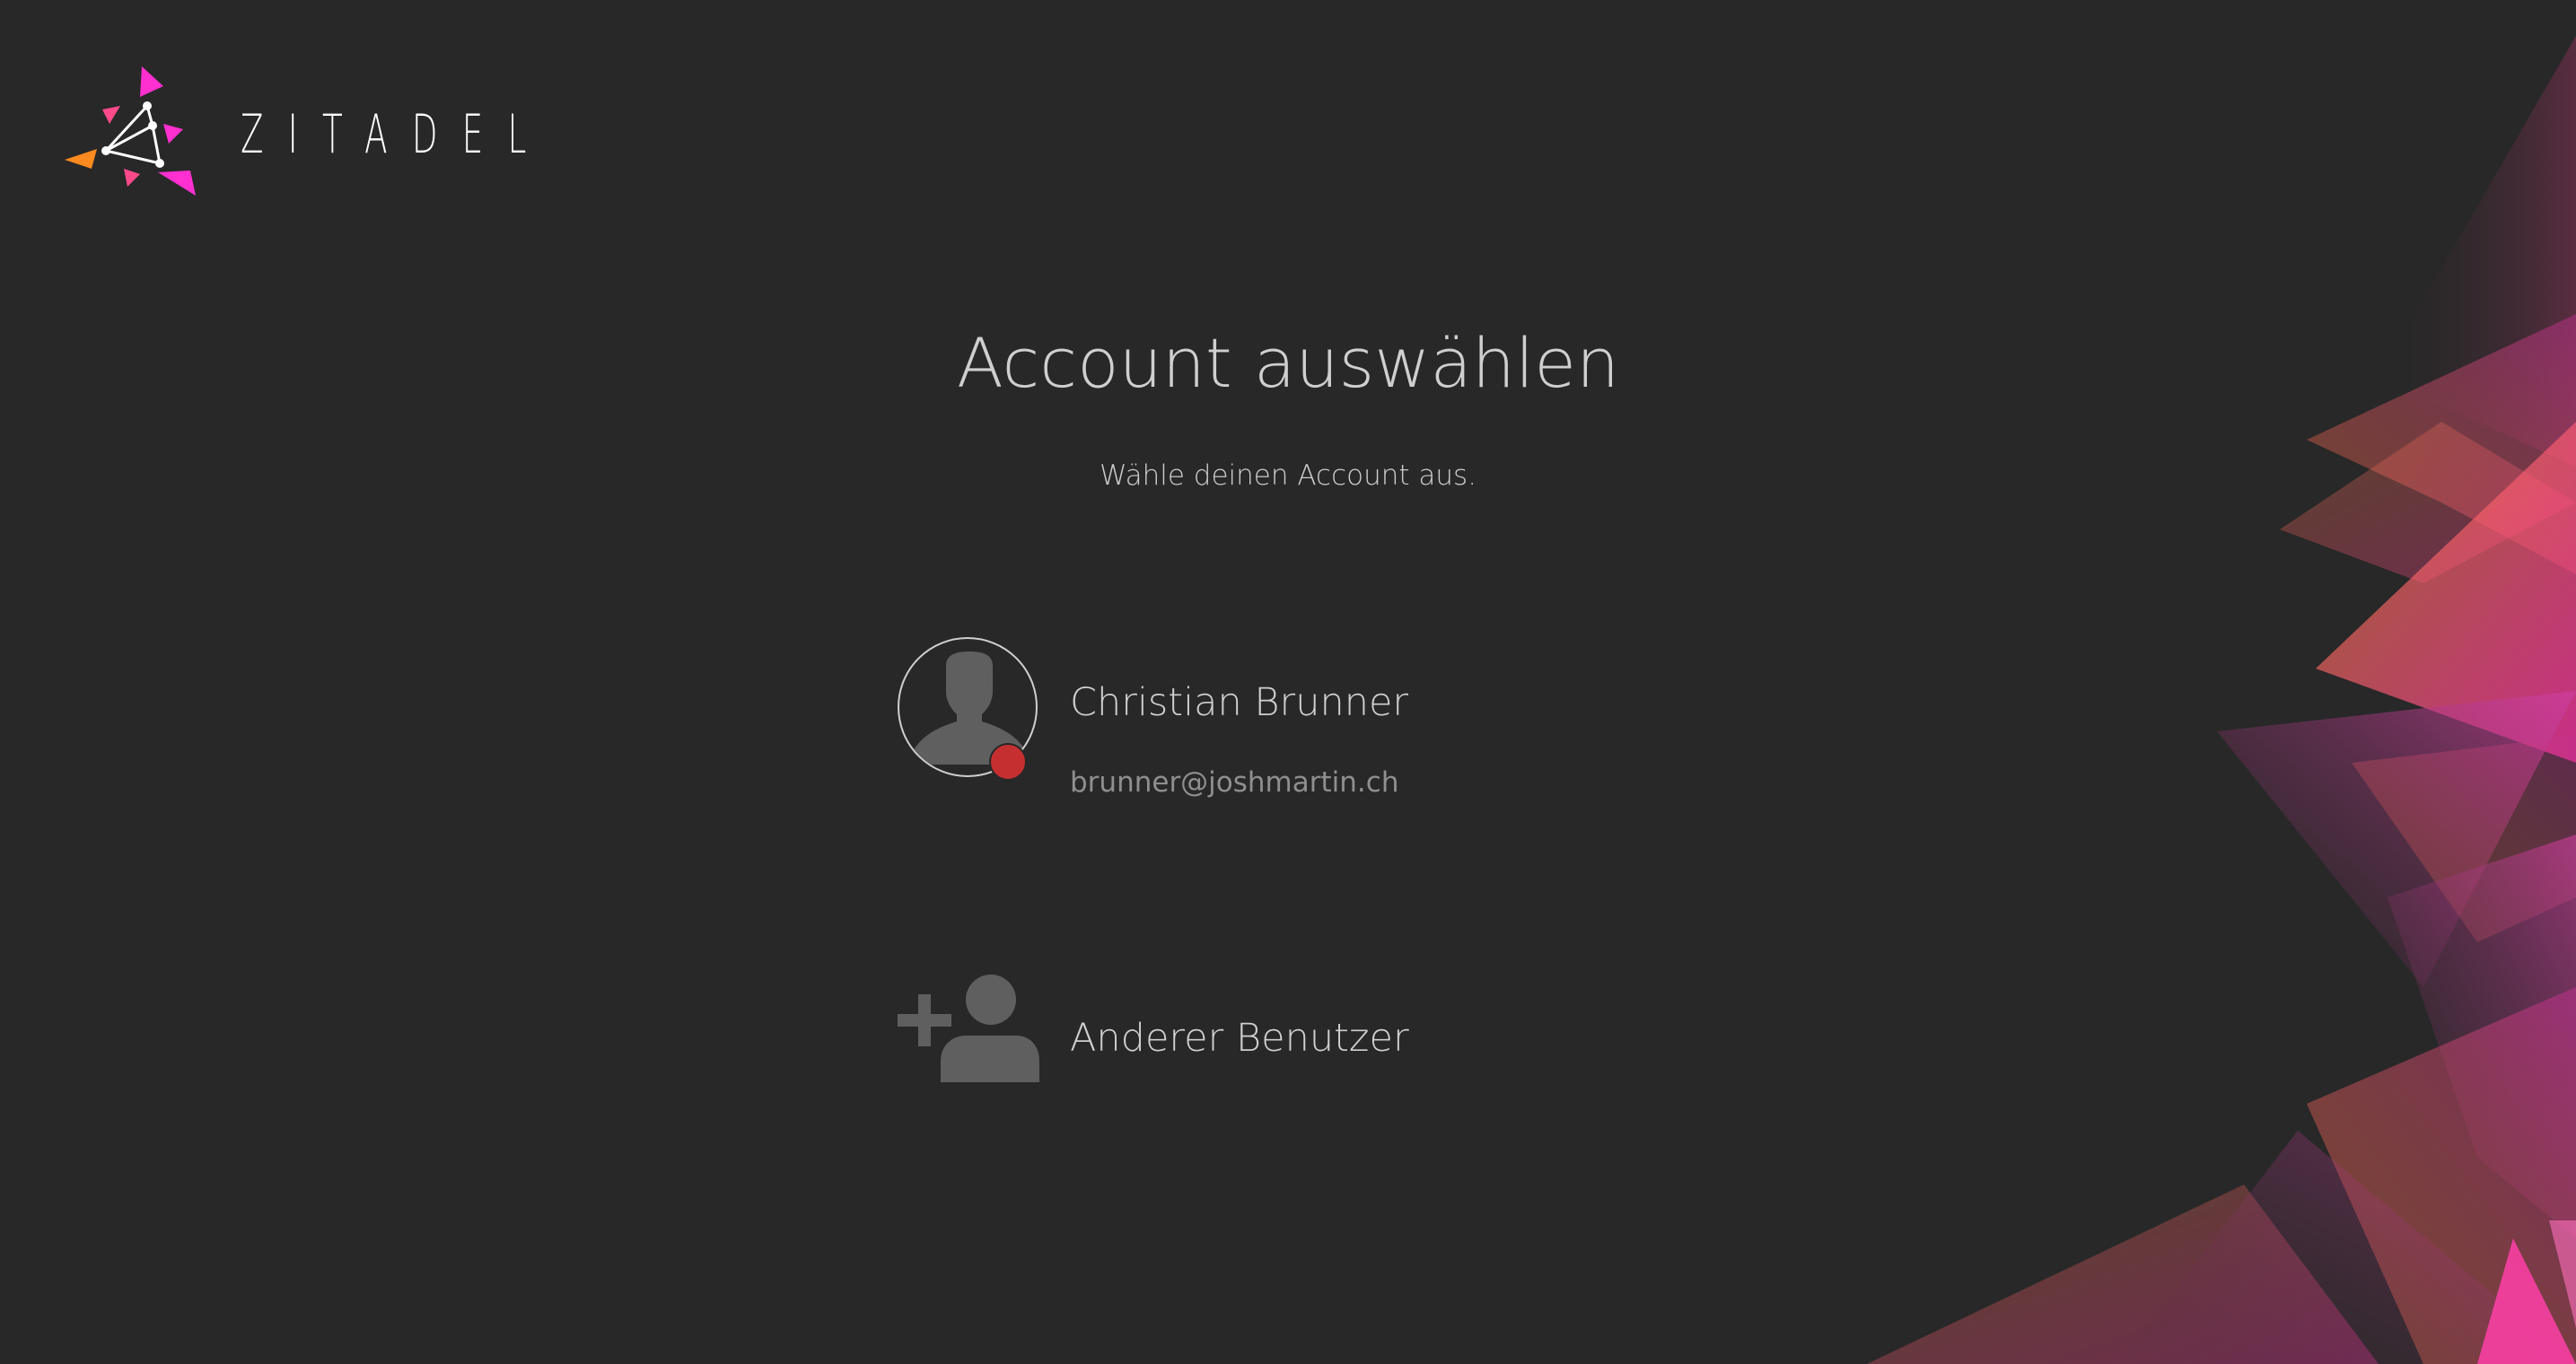 The height and width of the screenshot is (1364, 2576). I want to click on status-indicator, so click(1008, 762).